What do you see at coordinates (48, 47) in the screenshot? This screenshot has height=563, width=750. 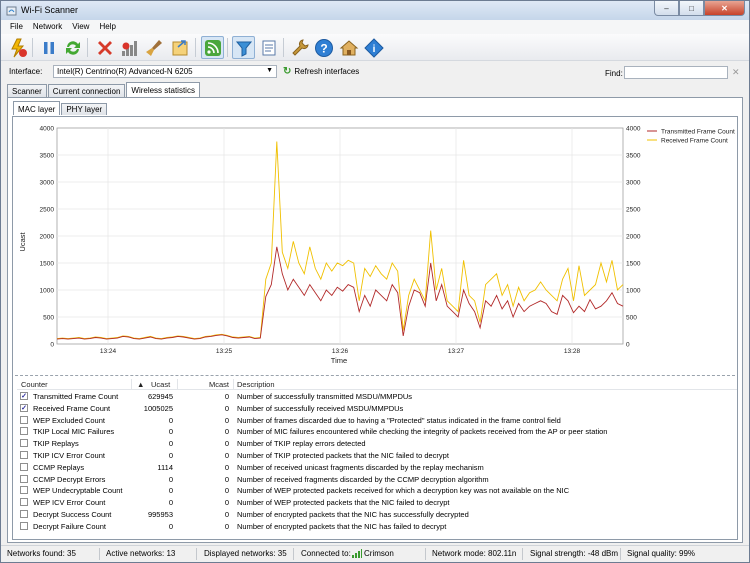 I see `pause-icon` at bounding box center [48, 47].